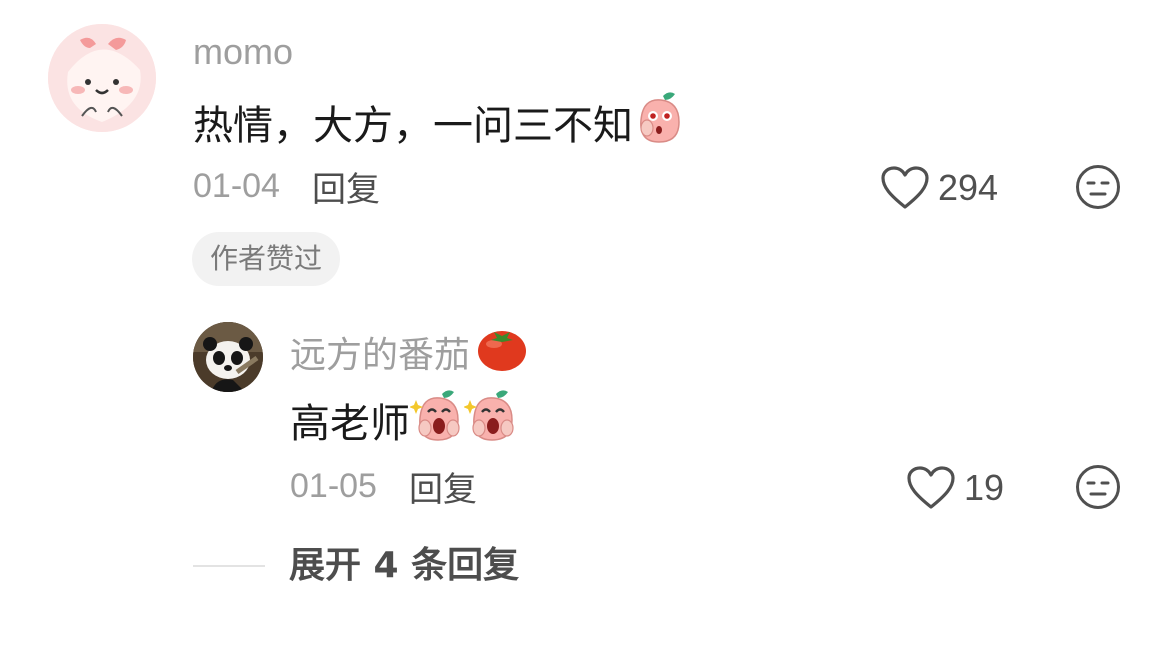 This screenshot has width=1170, height=652. I want to click on reply-text: 高老师, so click(404, 423).